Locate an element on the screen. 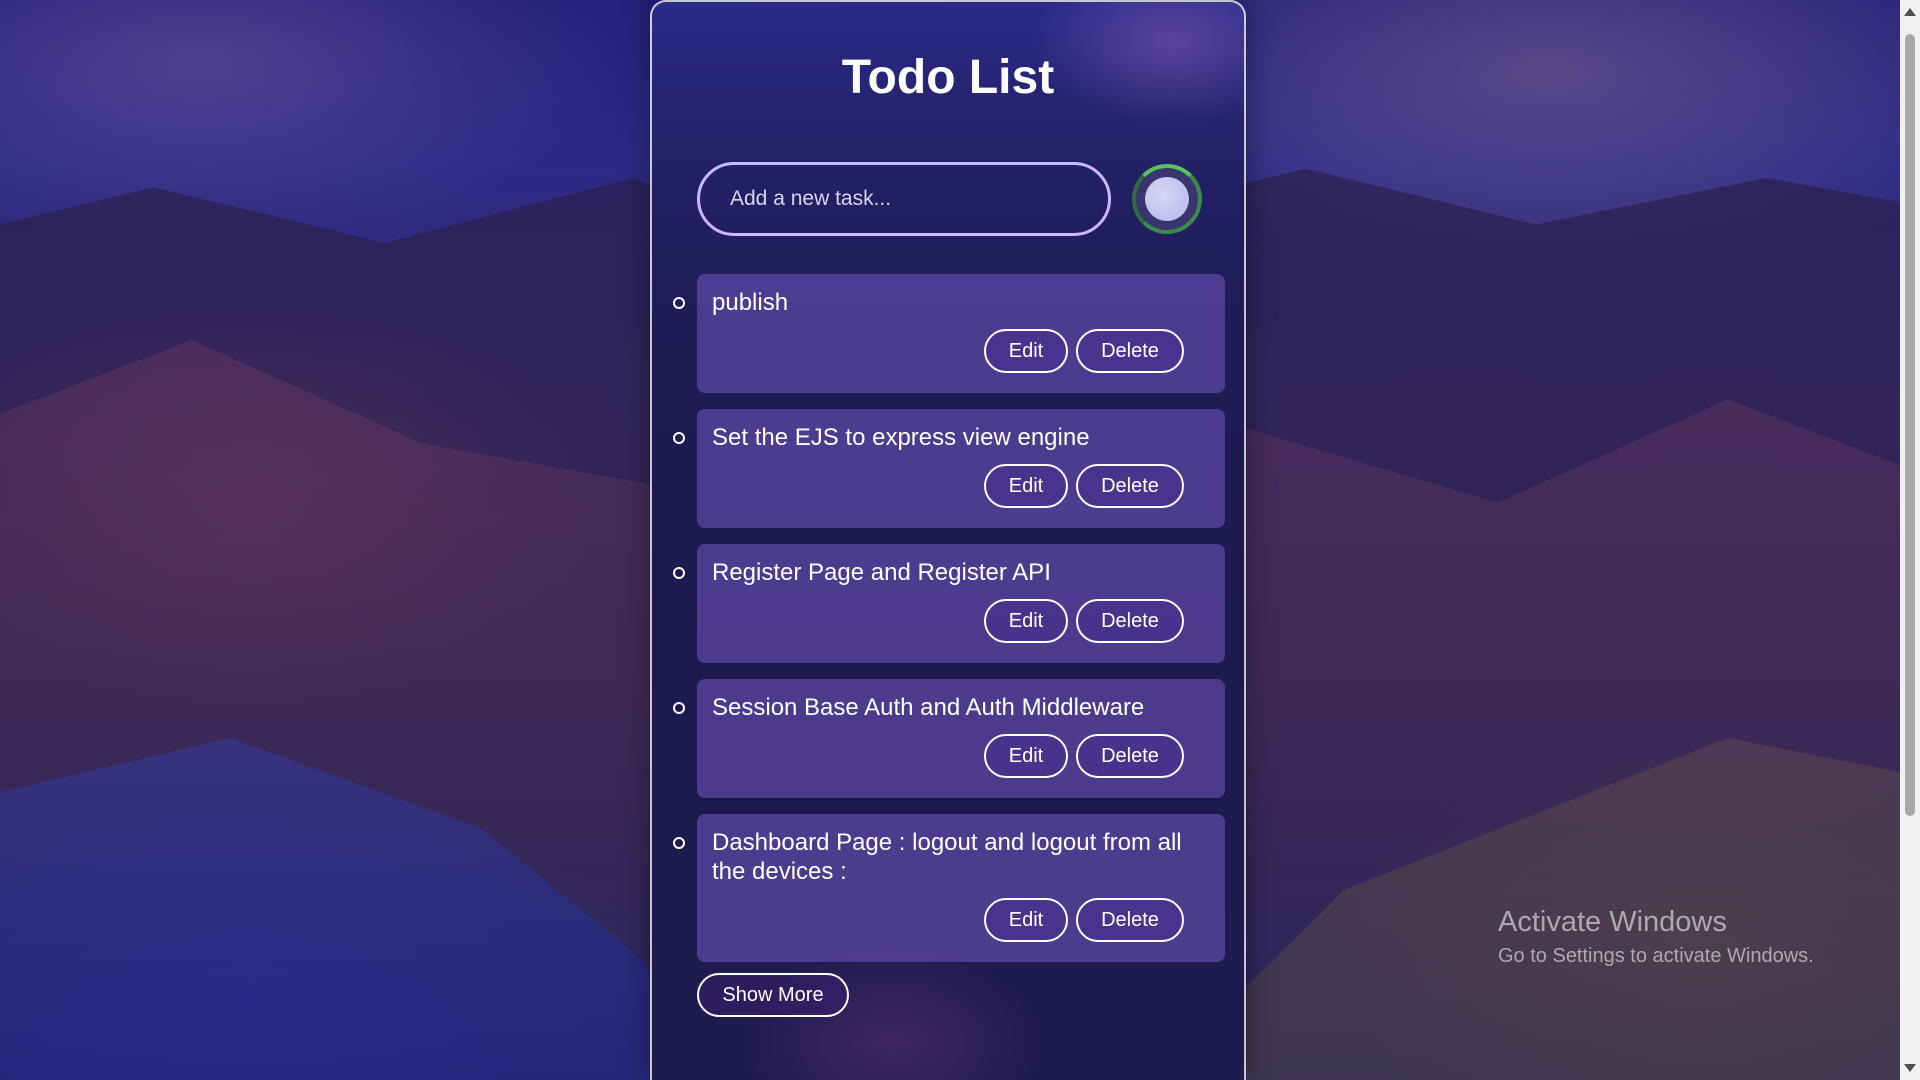  scroll-thumb is located at coordinates (1910, 425).